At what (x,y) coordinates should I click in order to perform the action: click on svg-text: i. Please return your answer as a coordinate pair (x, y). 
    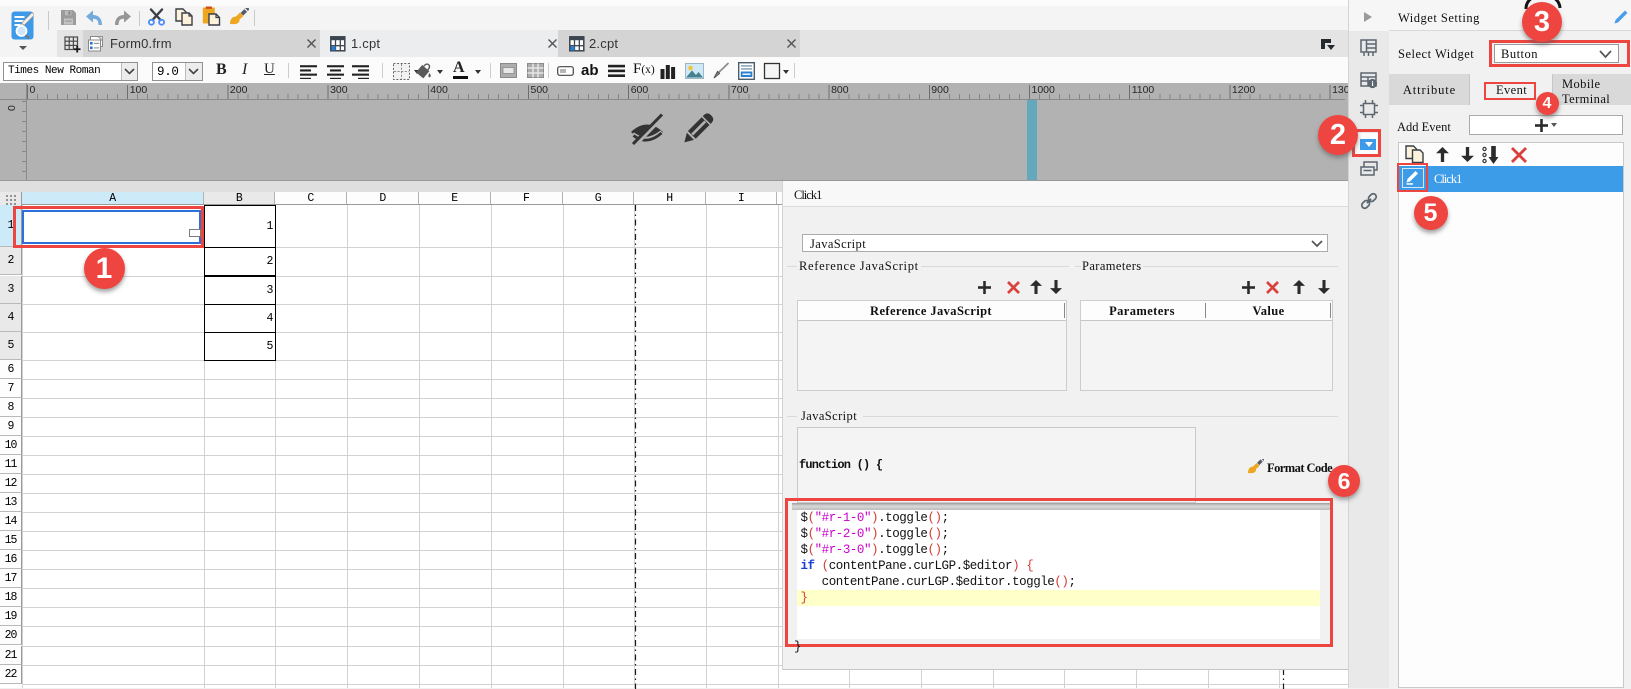
    Looking at the image, I should click on (1372, 83).